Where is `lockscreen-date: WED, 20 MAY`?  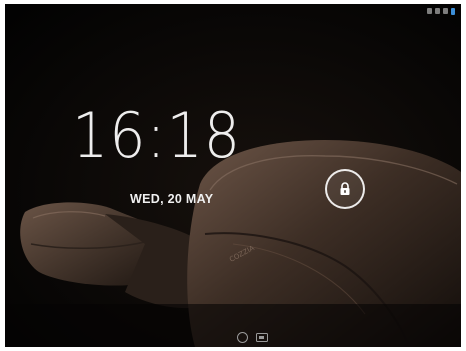
lockscreen-date: WED, 20 MAY is located at coordinates (172, 199).